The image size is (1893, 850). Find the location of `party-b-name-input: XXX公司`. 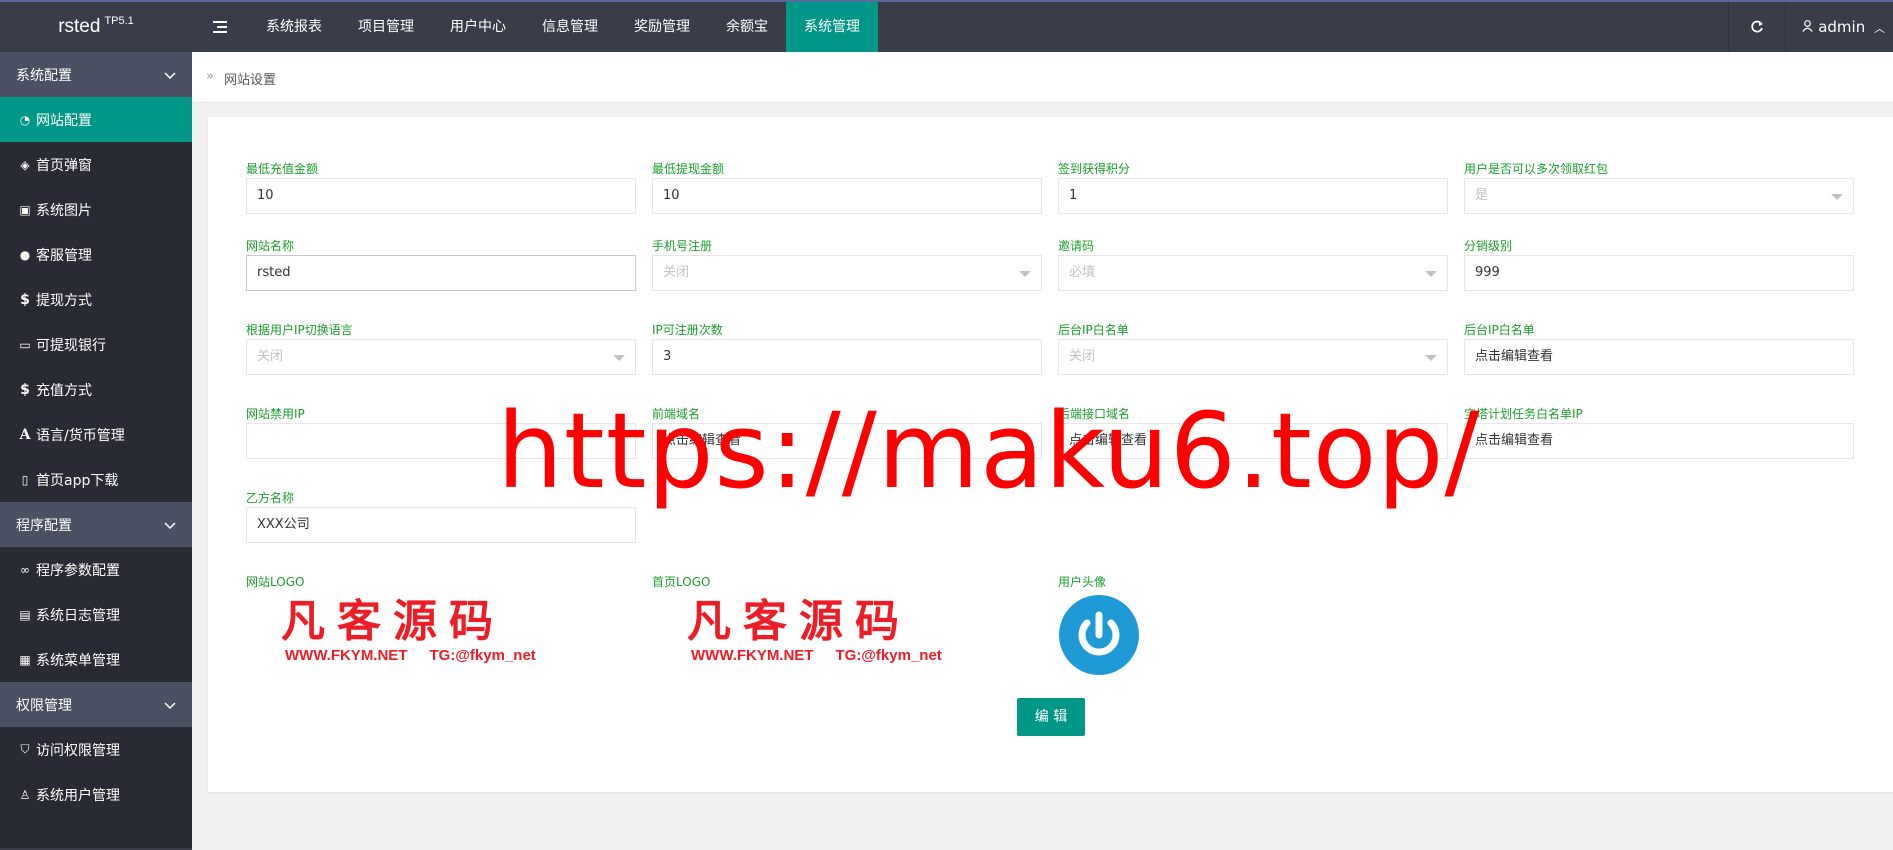

party-b-name-input: XXX公司 is located at coordinates (441, 525).